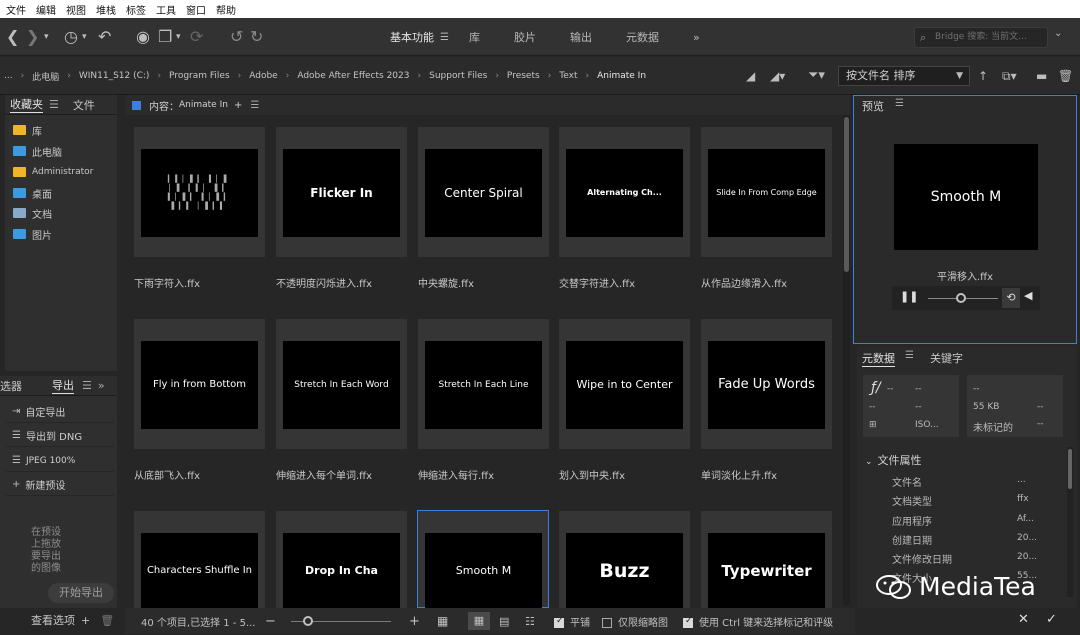 The image size is (1080, 635). What do you see at coordinates (873, 106) in the screenshot?
I see `tab-preview: 预览` at bounding box center [873, 106].